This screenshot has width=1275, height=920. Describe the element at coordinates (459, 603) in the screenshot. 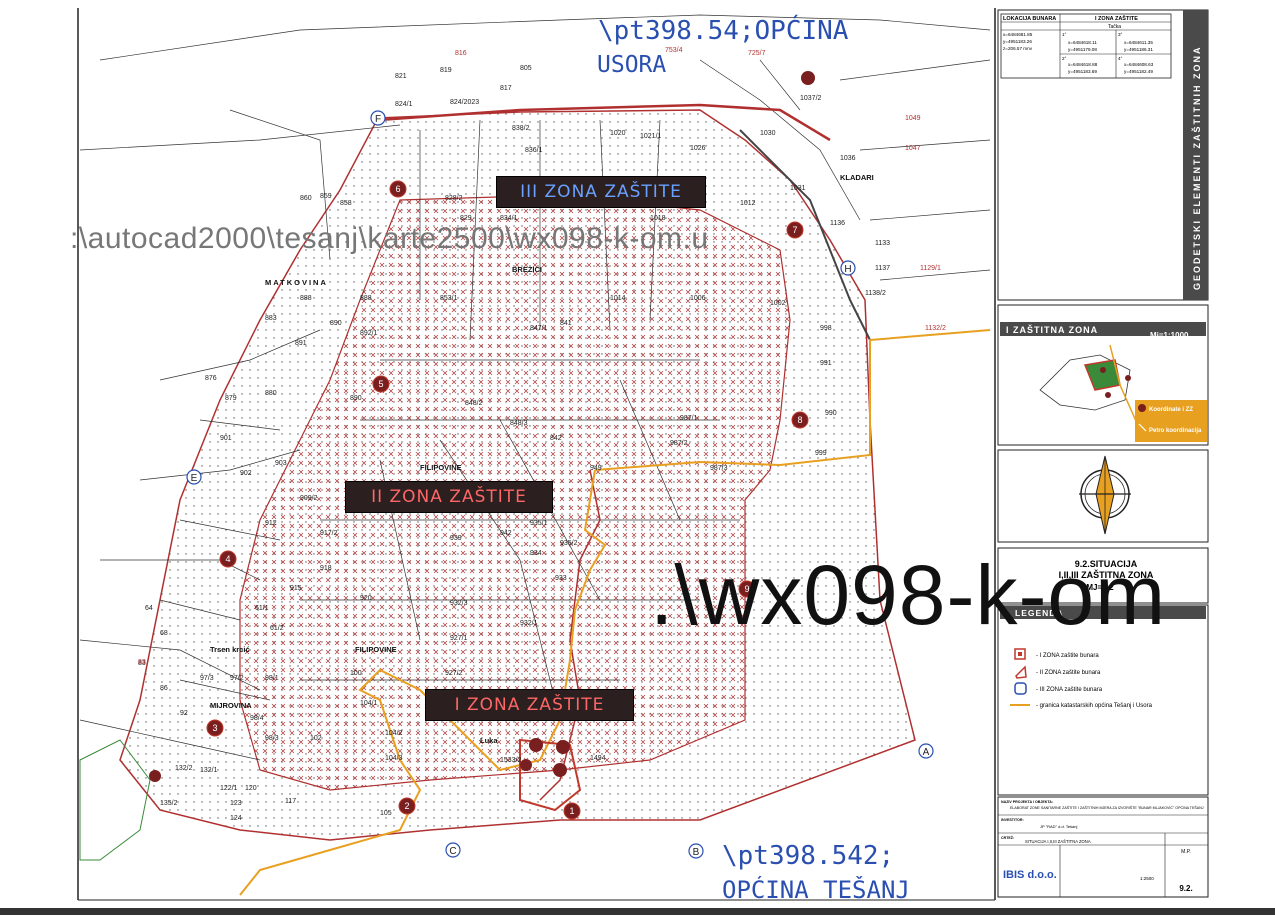

I see `svg-text: 932/3` at that location.